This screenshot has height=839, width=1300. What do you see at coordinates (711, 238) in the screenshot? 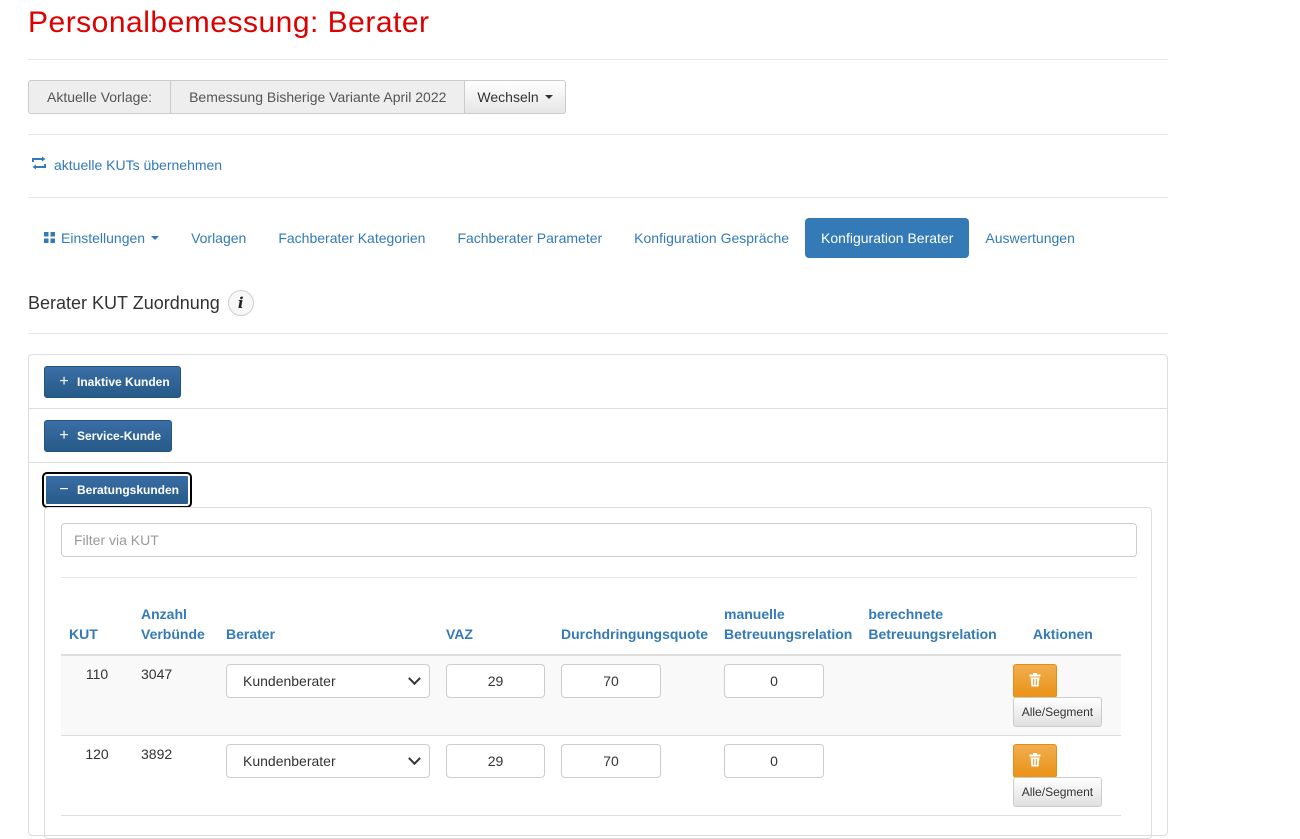
I see `nav-item-konfiguration-gespraeche: Konfiguration Gespräche` at bounding box center [711, 238].